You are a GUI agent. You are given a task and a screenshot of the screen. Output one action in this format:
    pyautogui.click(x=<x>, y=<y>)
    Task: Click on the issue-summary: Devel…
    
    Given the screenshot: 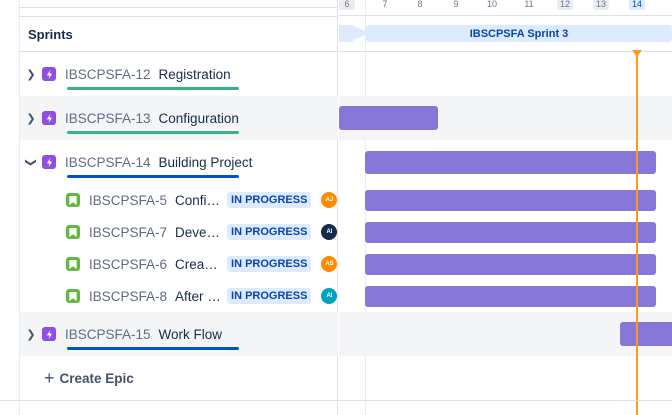 What is the action you would take?
    pyautogui.click(x=198, y=232)
    